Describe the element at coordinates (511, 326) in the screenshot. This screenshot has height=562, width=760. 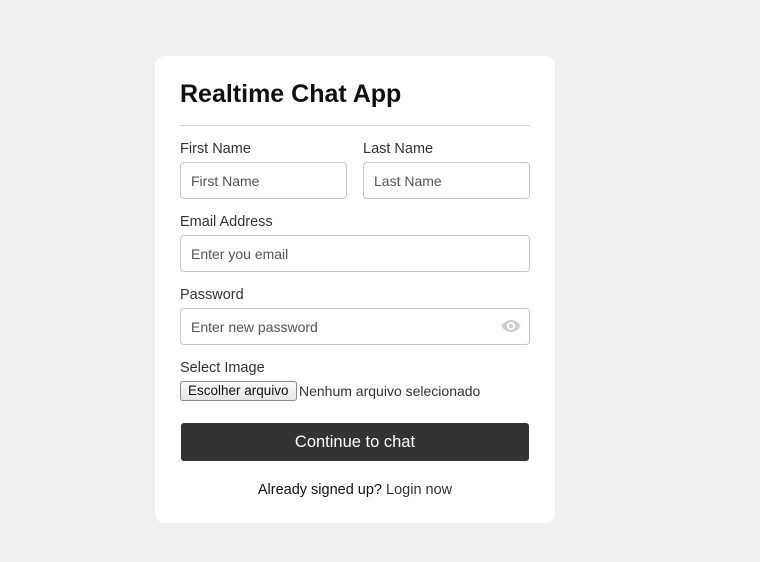
I see `eye-icon` at that location.